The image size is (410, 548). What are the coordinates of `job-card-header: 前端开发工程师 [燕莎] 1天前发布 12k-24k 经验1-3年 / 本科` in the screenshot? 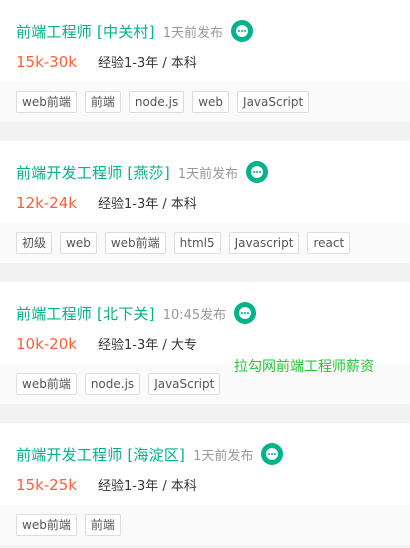 It's located at (205, 182).